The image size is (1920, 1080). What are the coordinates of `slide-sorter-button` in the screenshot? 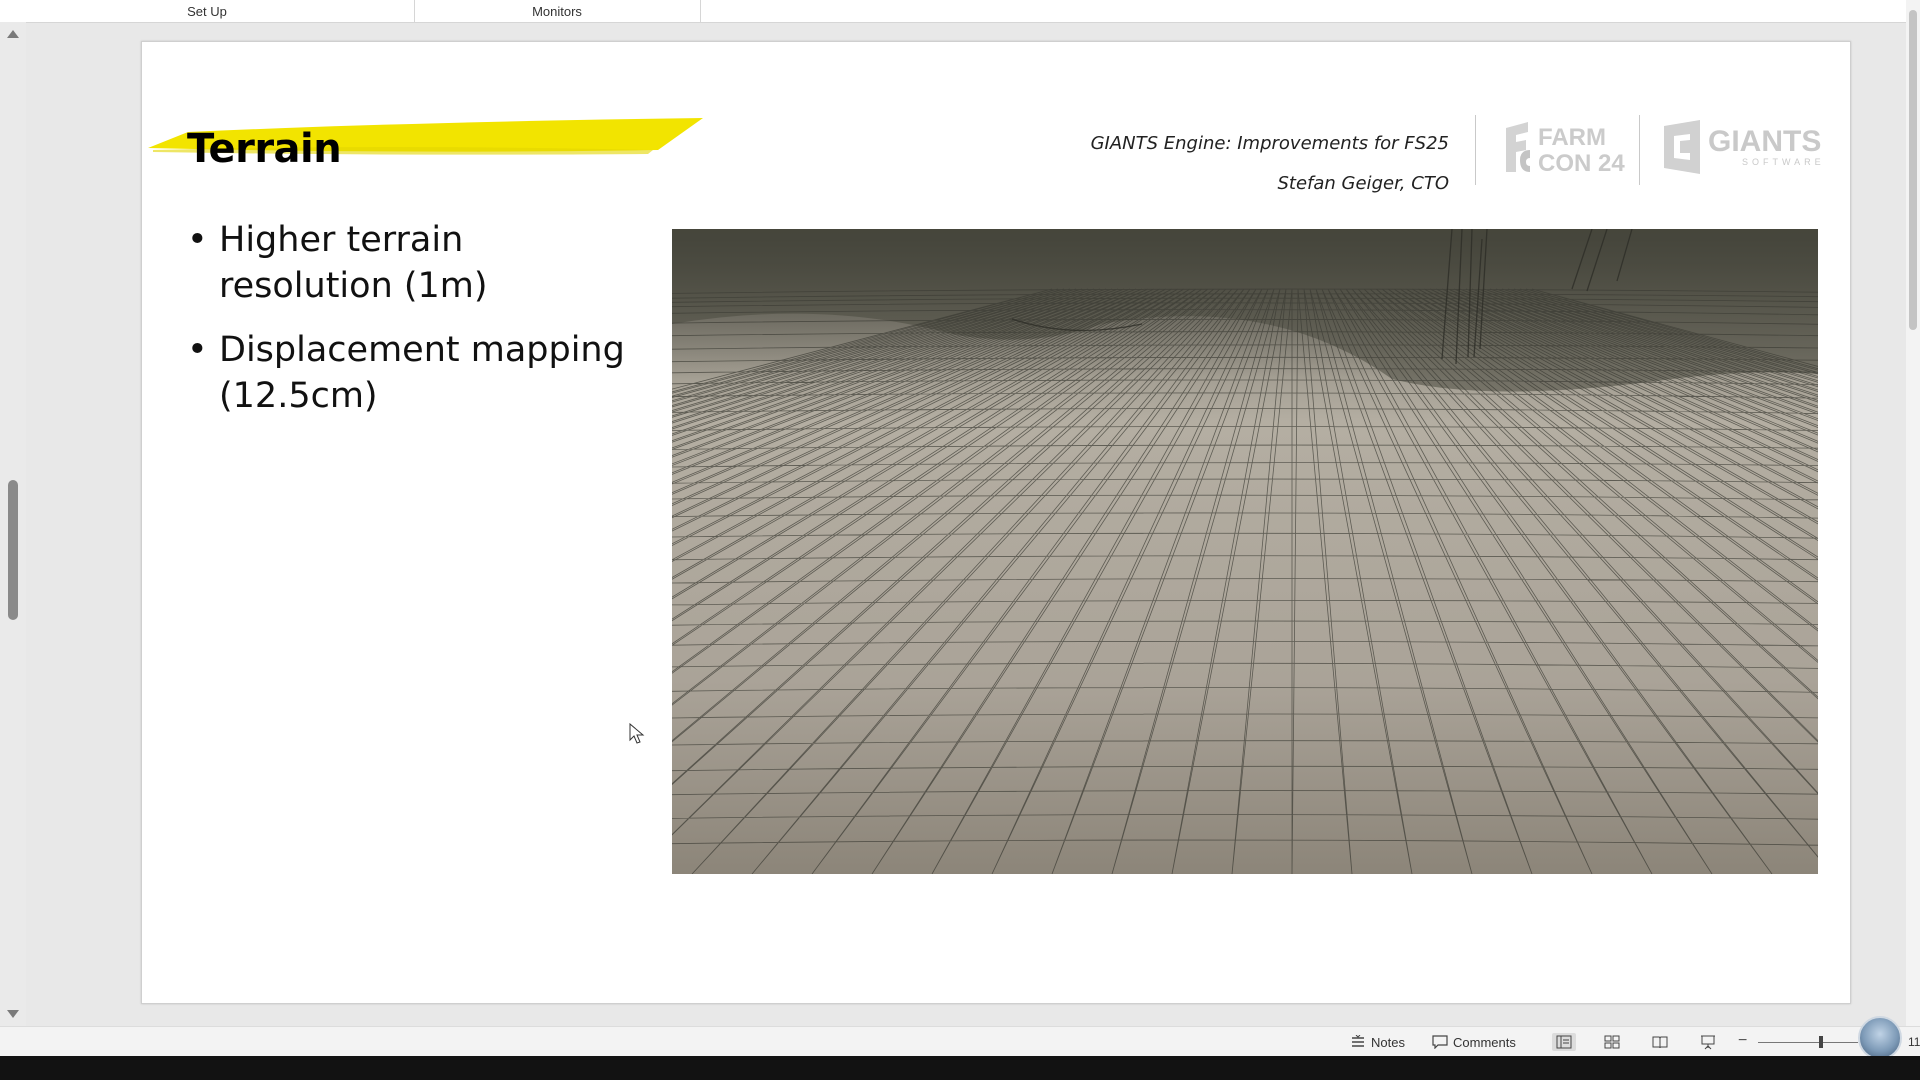 It's located at (1612, 1042).